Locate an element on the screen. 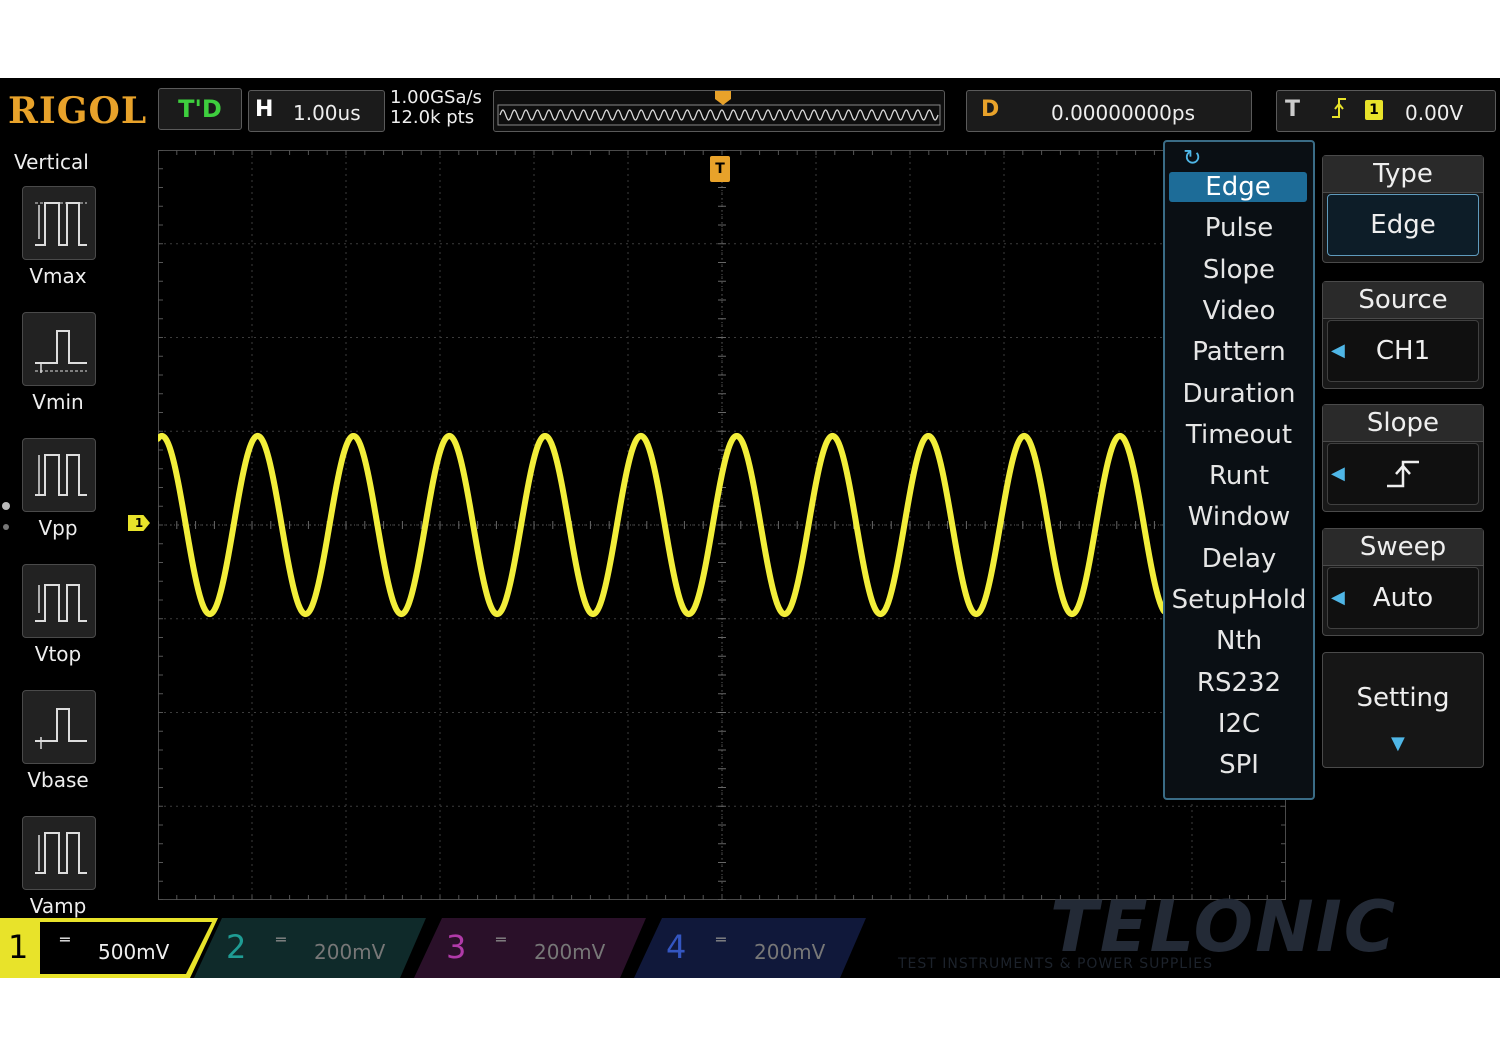  trigger-position-marker: T is located at coordinates (720, 169).